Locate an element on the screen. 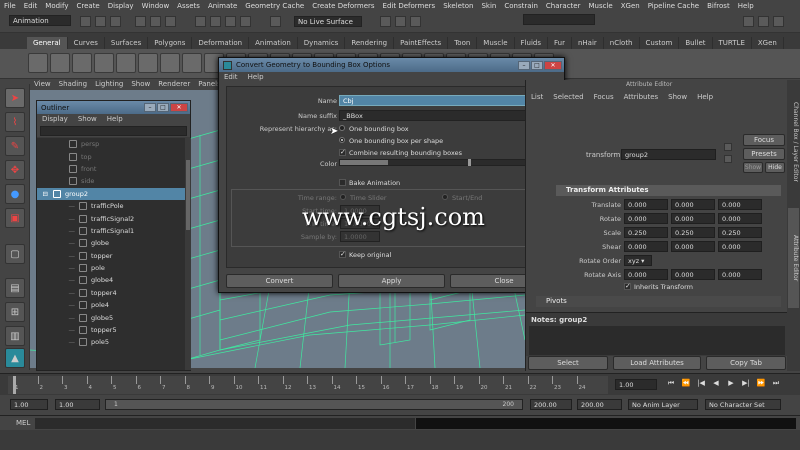 The width and height of the screenshot is (800, 450). cube-icon is located at coordinates (170, 63).